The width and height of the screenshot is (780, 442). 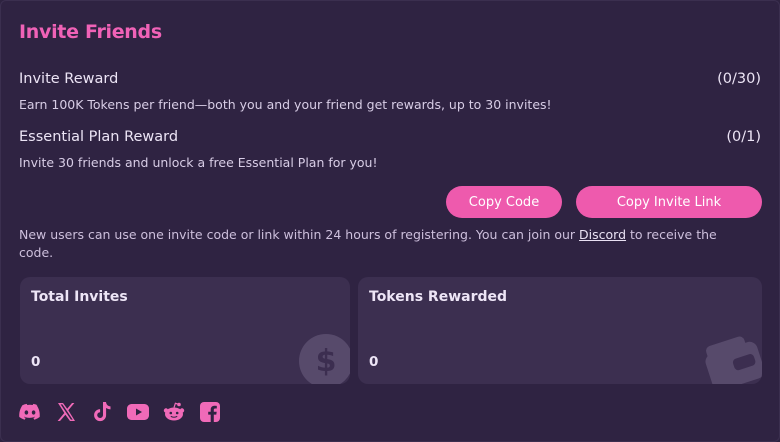 What do you see at coordinates (36, 362) in the screenshot?
I see `total-invites-value: 0` at bounding box center [36, 362].